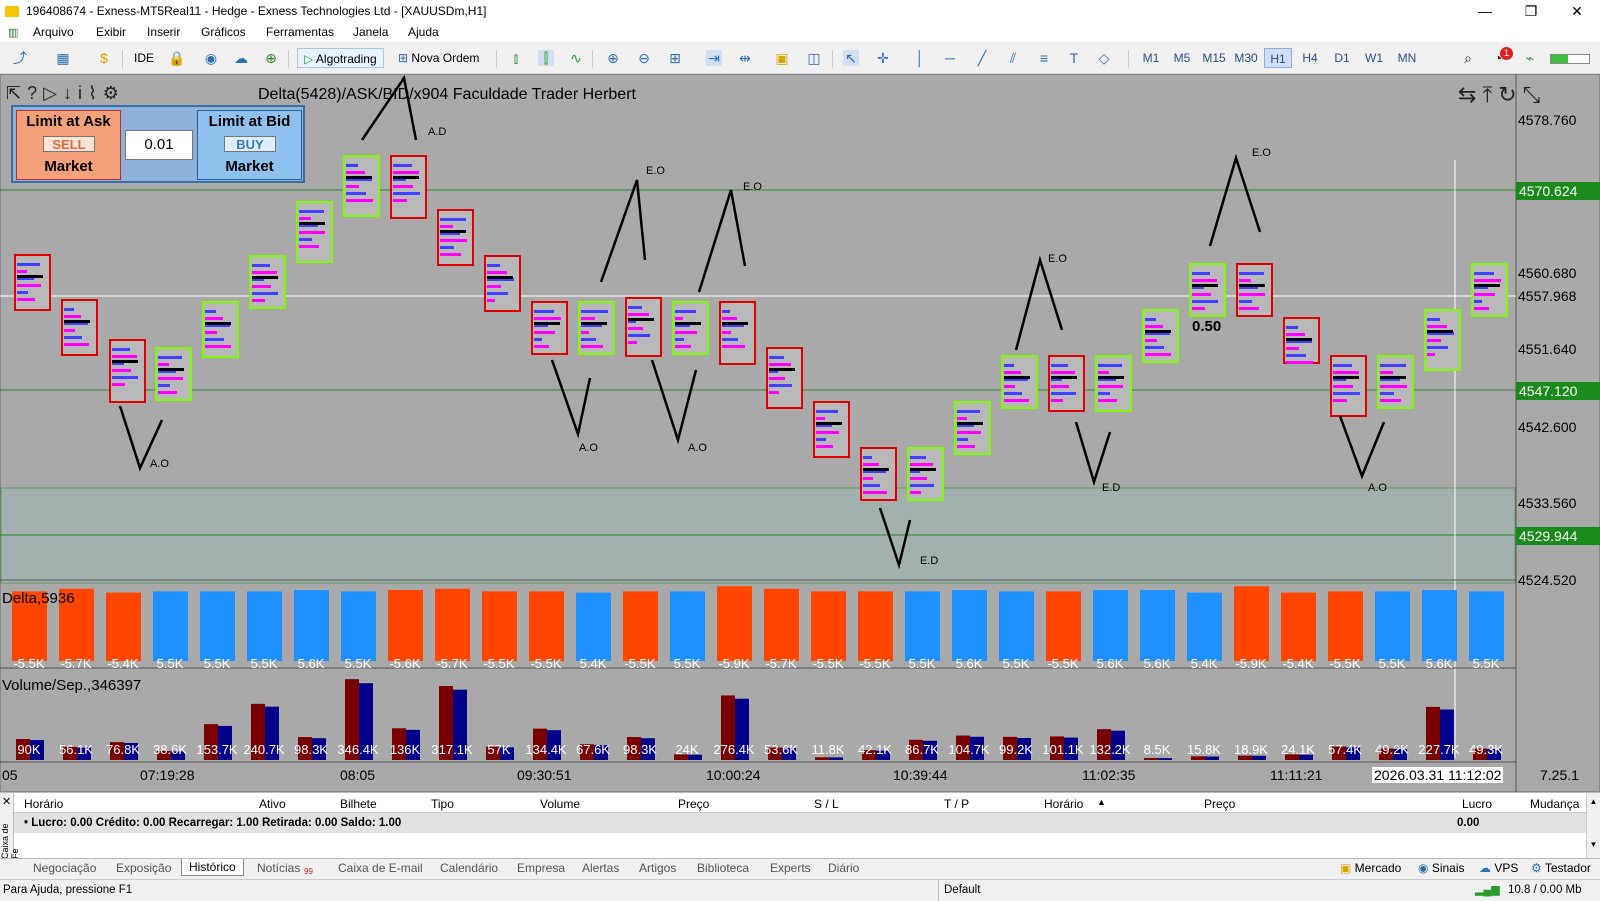  Describe the element at coordinates (1477, 804) in the screenshot. I see `col-lucro: Lucro` at that location.